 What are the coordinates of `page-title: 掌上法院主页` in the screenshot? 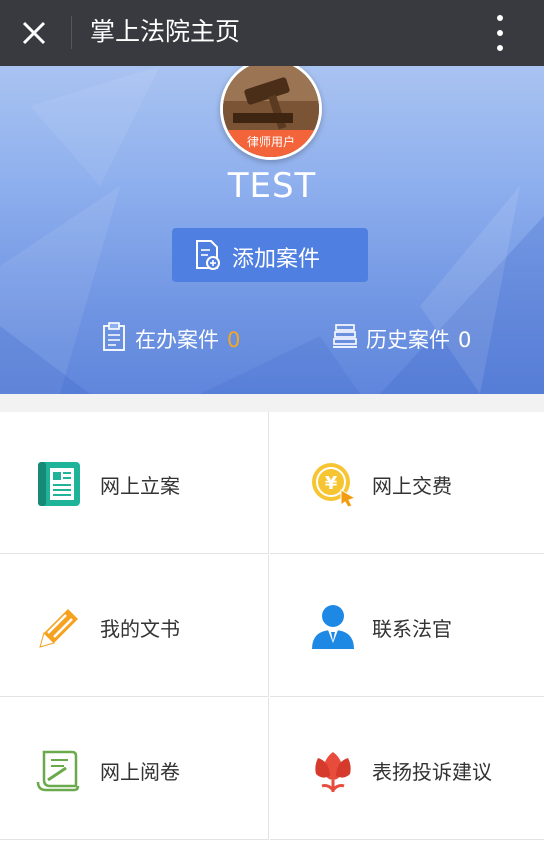 It's located at (165, 31).